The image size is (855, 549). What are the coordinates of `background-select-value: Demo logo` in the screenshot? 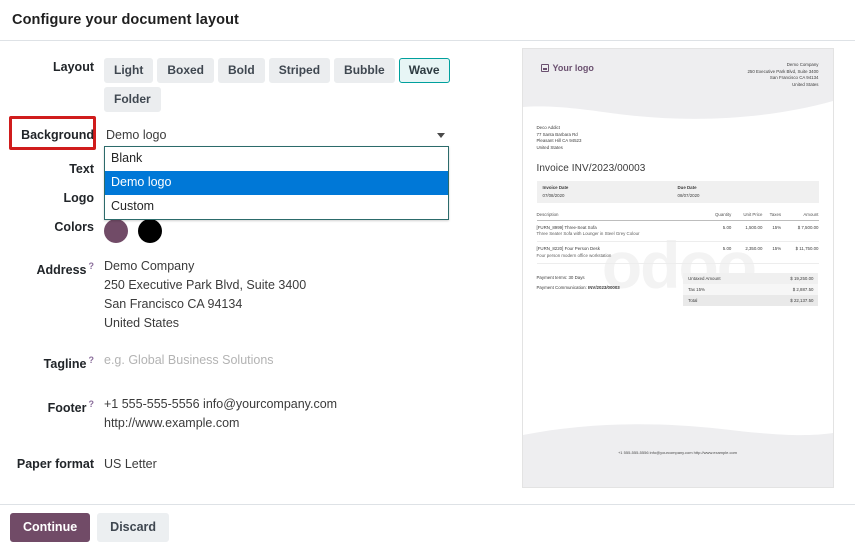 It's located at (136, 135).